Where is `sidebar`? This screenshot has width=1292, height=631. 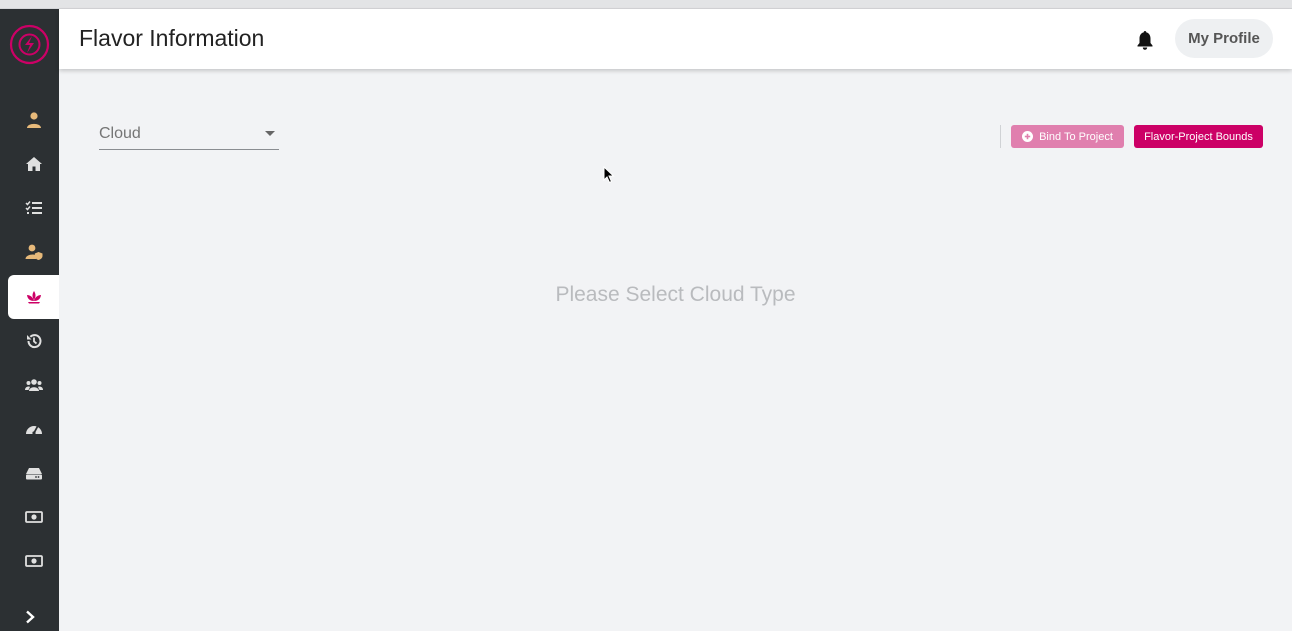
sidebar is located at coordinates (29, 320).